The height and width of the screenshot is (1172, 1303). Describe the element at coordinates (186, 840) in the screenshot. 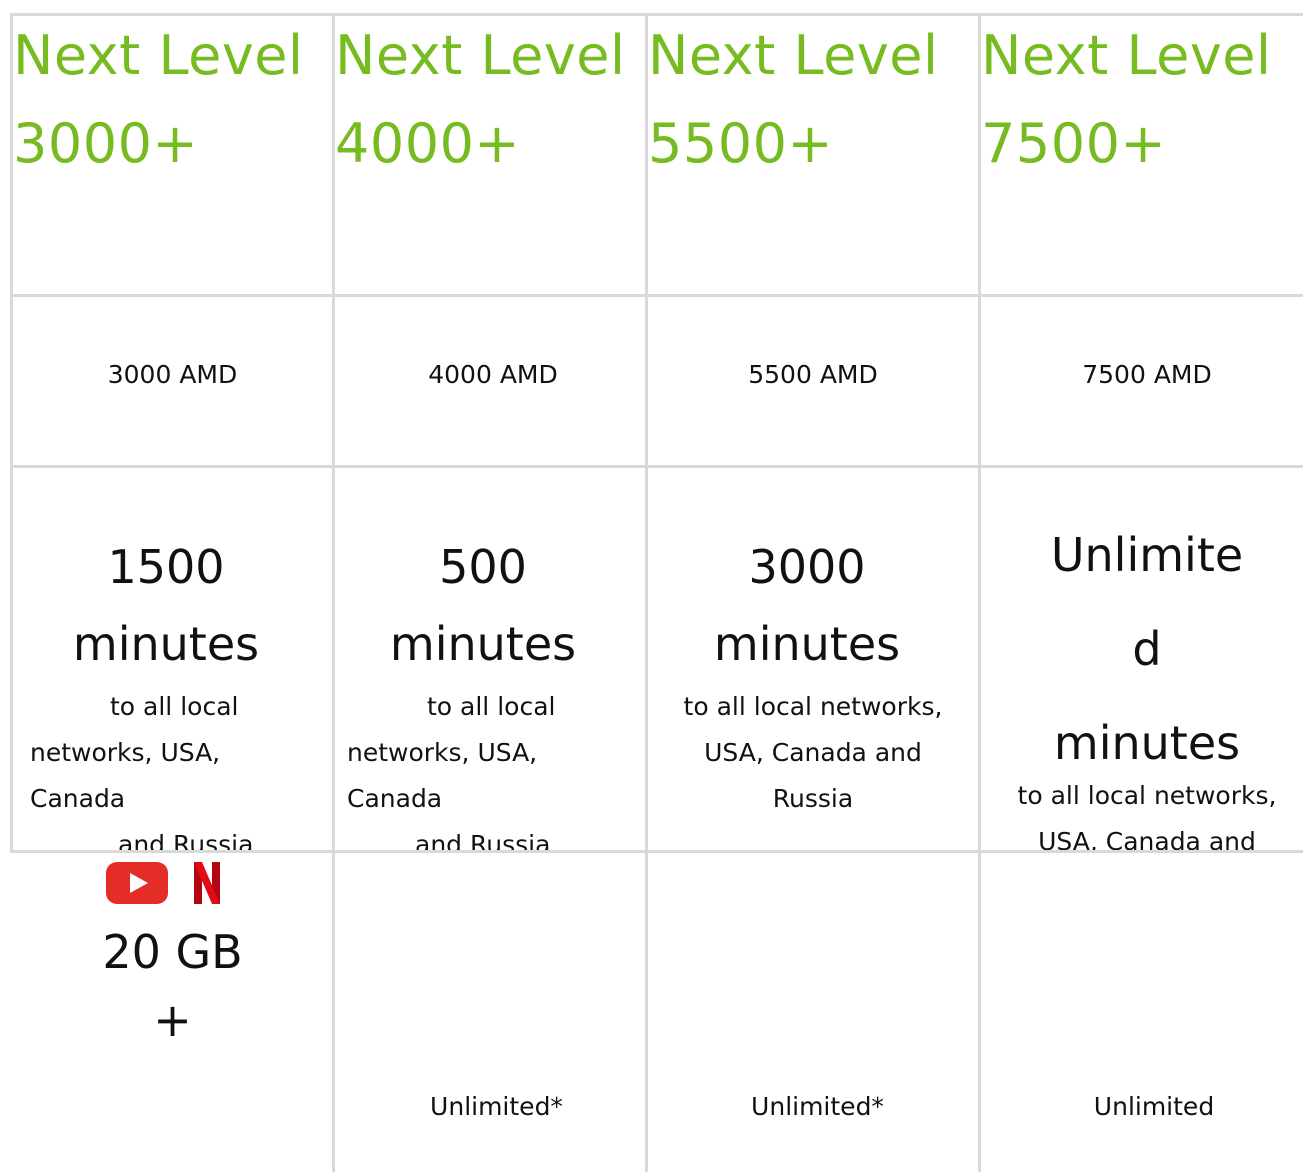

I see `minutes-desc-line: and Russia` at that location.